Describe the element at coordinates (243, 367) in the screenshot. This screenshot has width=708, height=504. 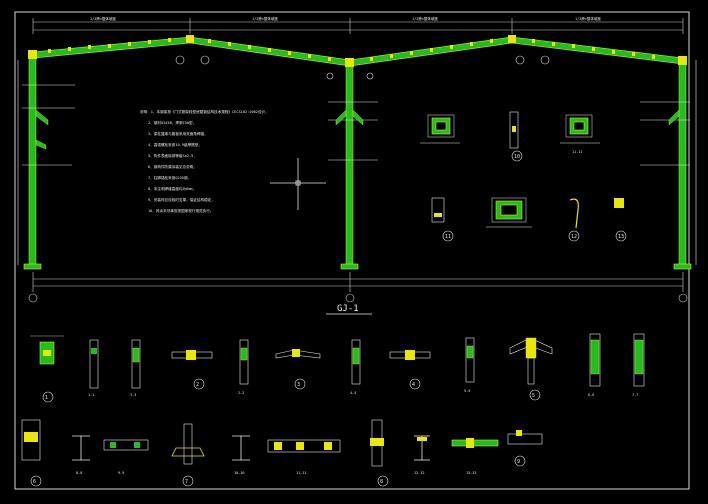
I see `detail-2-2: 2-2` at that location.